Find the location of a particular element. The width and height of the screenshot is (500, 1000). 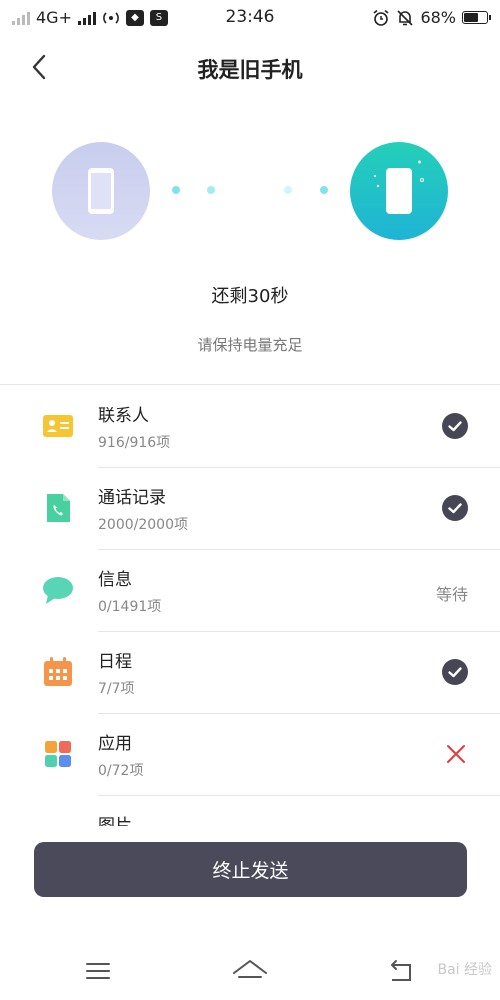

divider is located at coordinates (250, 384).